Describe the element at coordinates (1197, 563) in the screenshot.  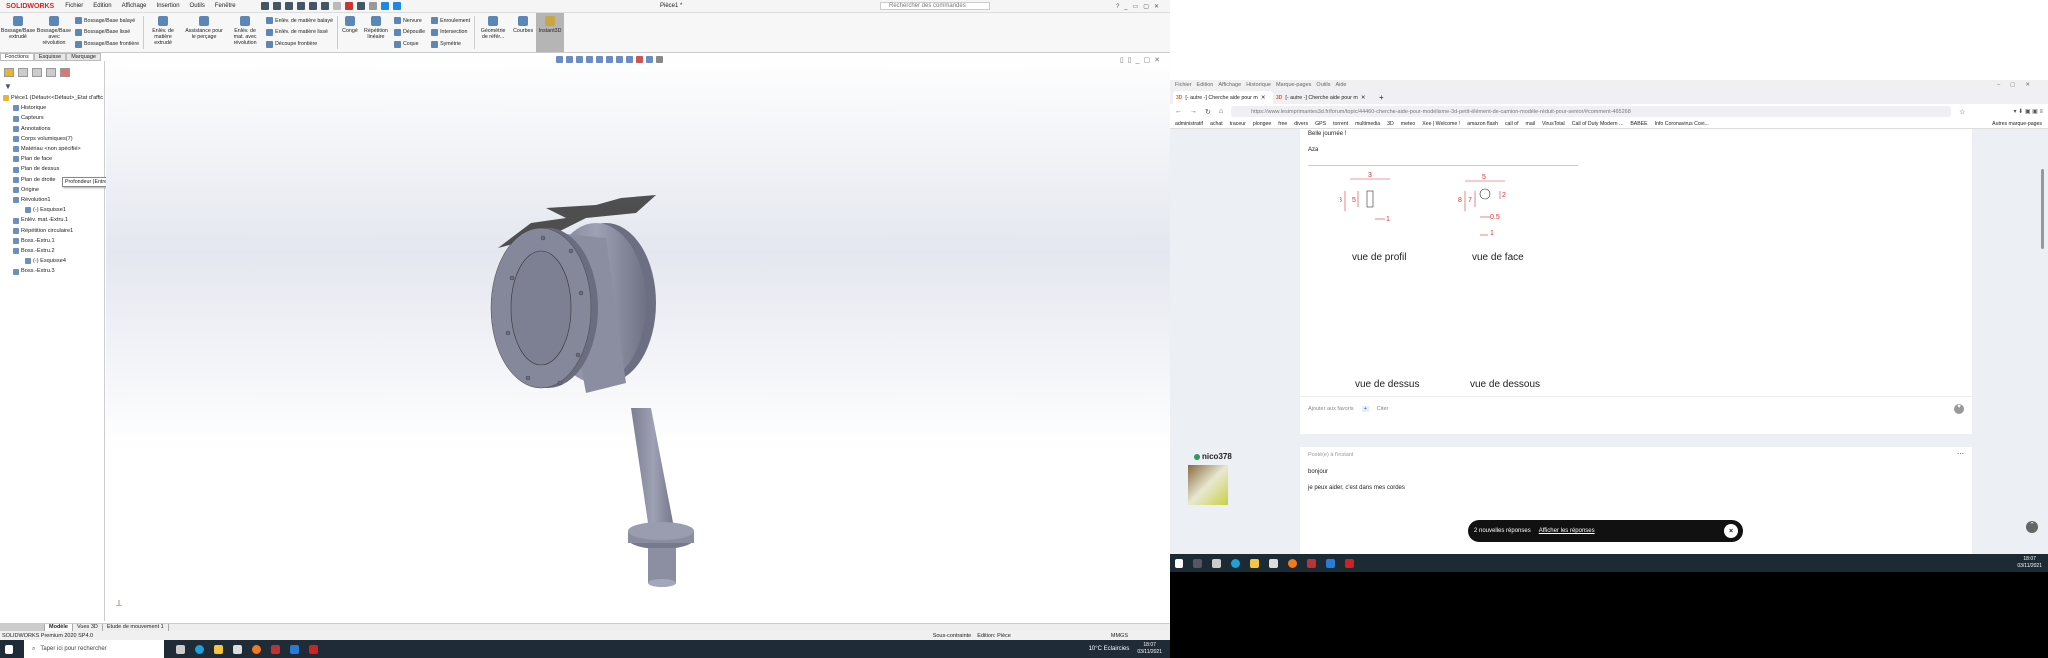
I see `search-icon` at that location.